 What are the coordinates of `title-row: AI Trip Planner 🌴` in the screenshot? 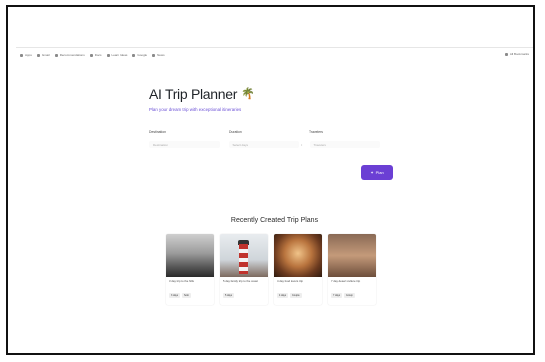 It's located at (202, 94).